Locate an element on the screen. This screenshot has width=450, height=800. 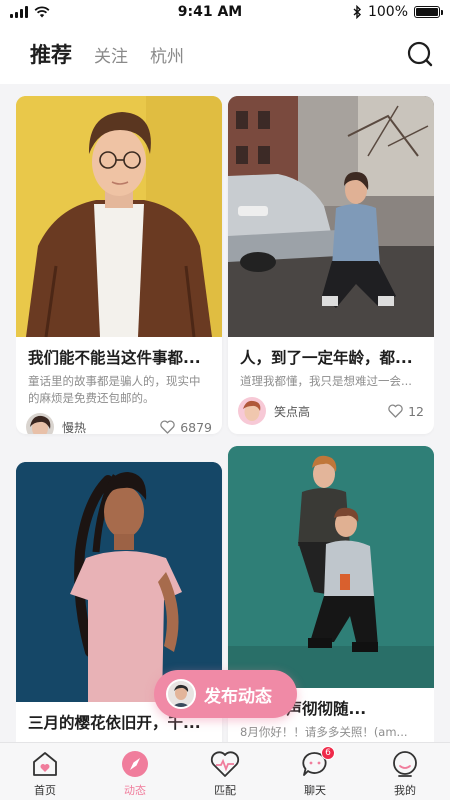
profile-icon is located at coordinates (405, 764).